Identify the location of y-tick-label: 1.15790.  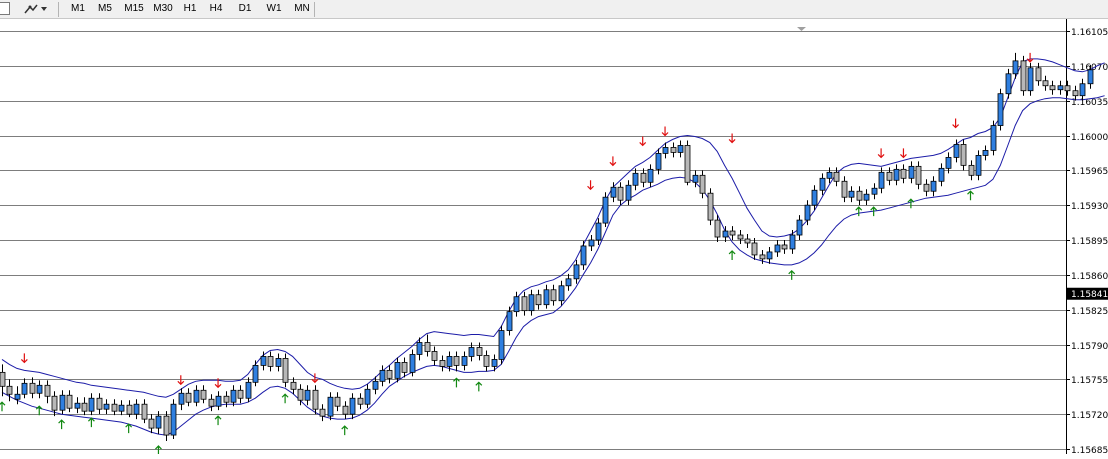
(1089, 347).